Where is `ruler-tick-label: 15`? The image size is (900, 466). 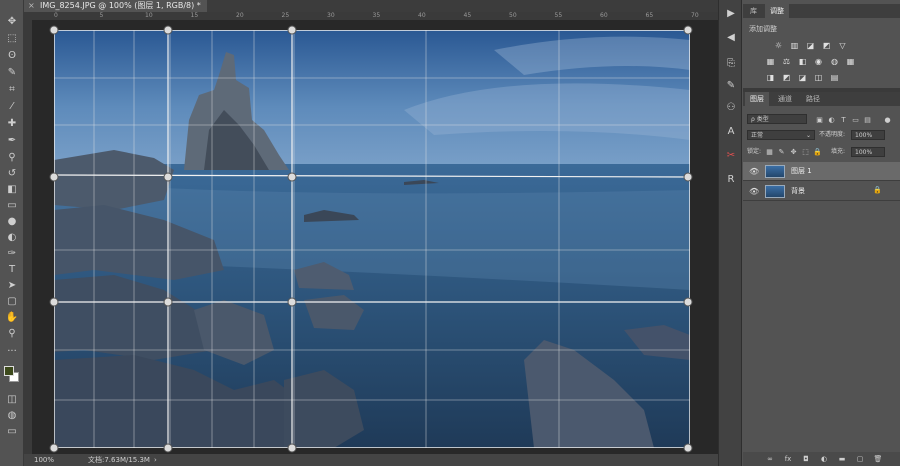
ruler-tick-label: 15 is located at coordinates (194, 15).